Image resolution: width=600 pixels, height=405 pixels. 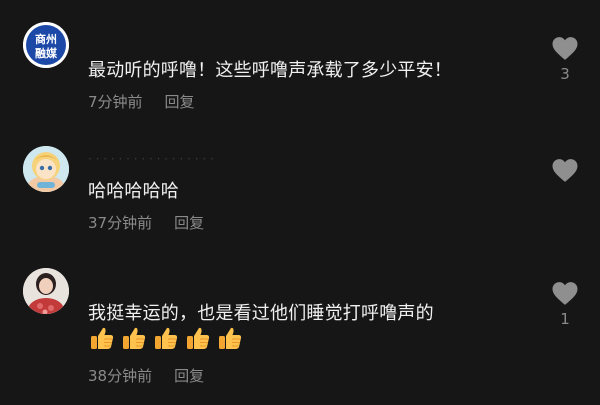 What do you see at coordinates (120, 223) in the screenshot?
I see `comment-time: 37分钟前` at bounding box center [120, 223].